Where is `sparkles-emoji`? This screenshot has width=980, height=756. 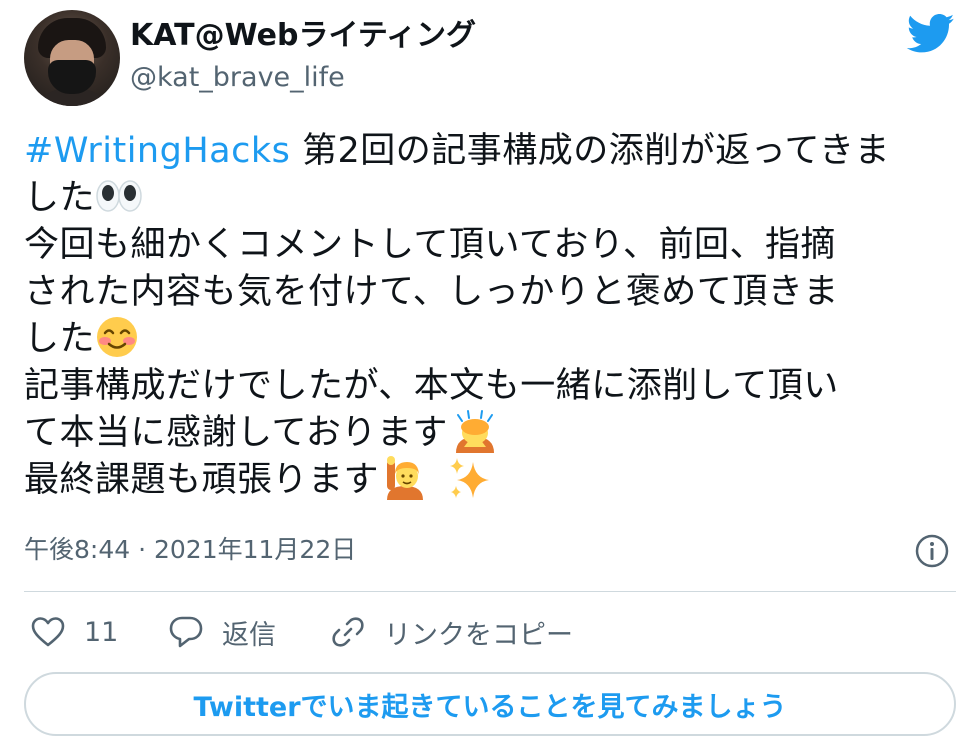 sparkles-emoji is located at coordinates (470, 478).